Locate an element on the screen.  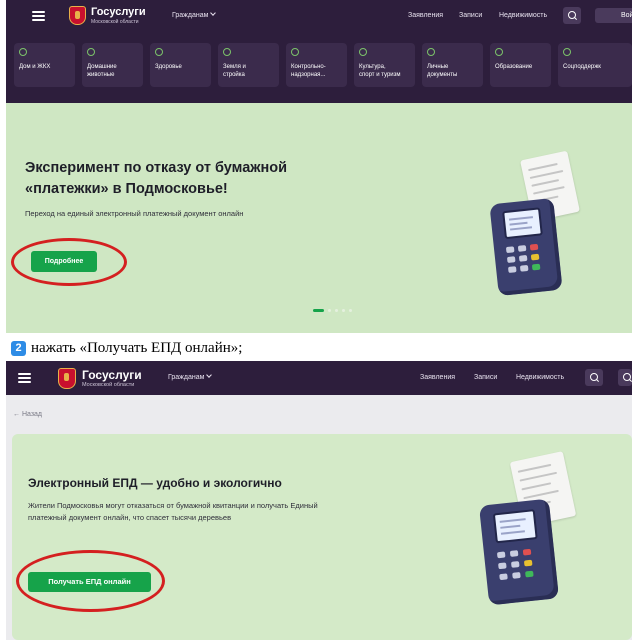
category-health: Здоровье is located at coordinates (180, 65).